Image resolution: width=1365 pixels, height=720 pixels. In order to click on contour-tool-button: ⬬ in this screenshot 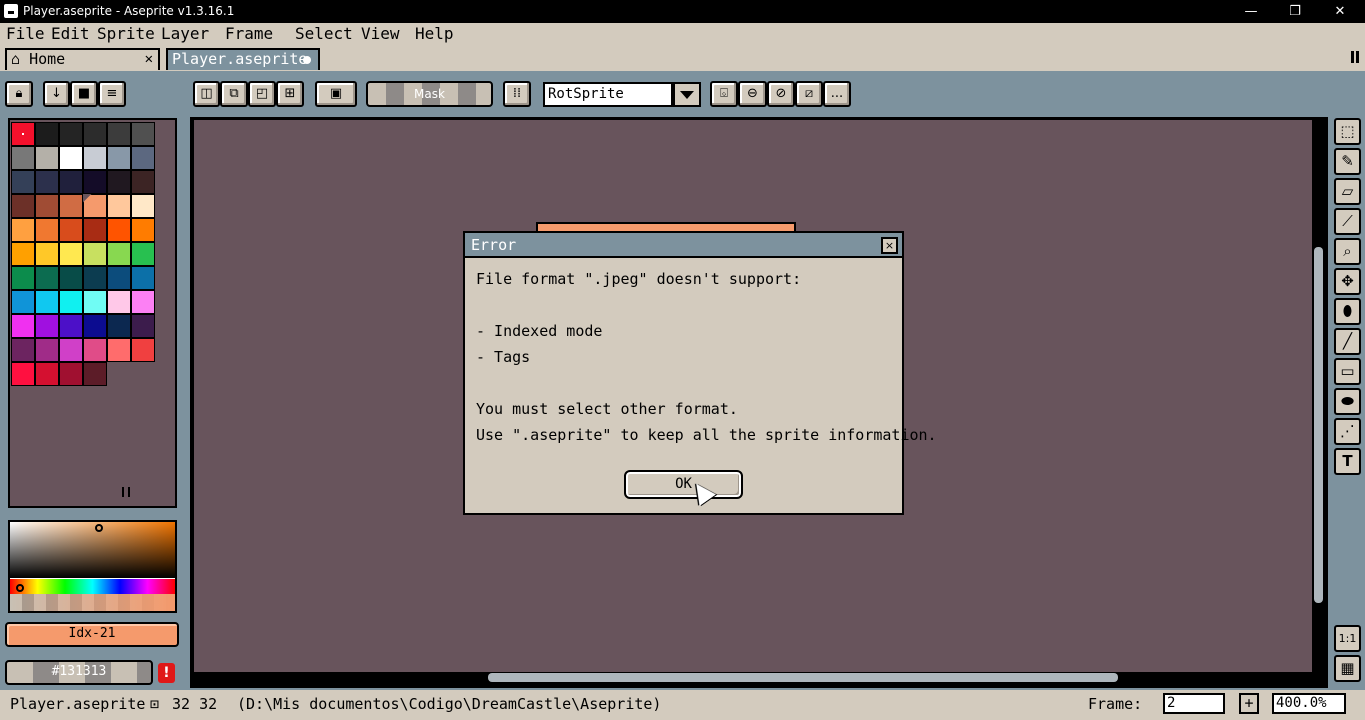, I will do `click(1347, 401)`.